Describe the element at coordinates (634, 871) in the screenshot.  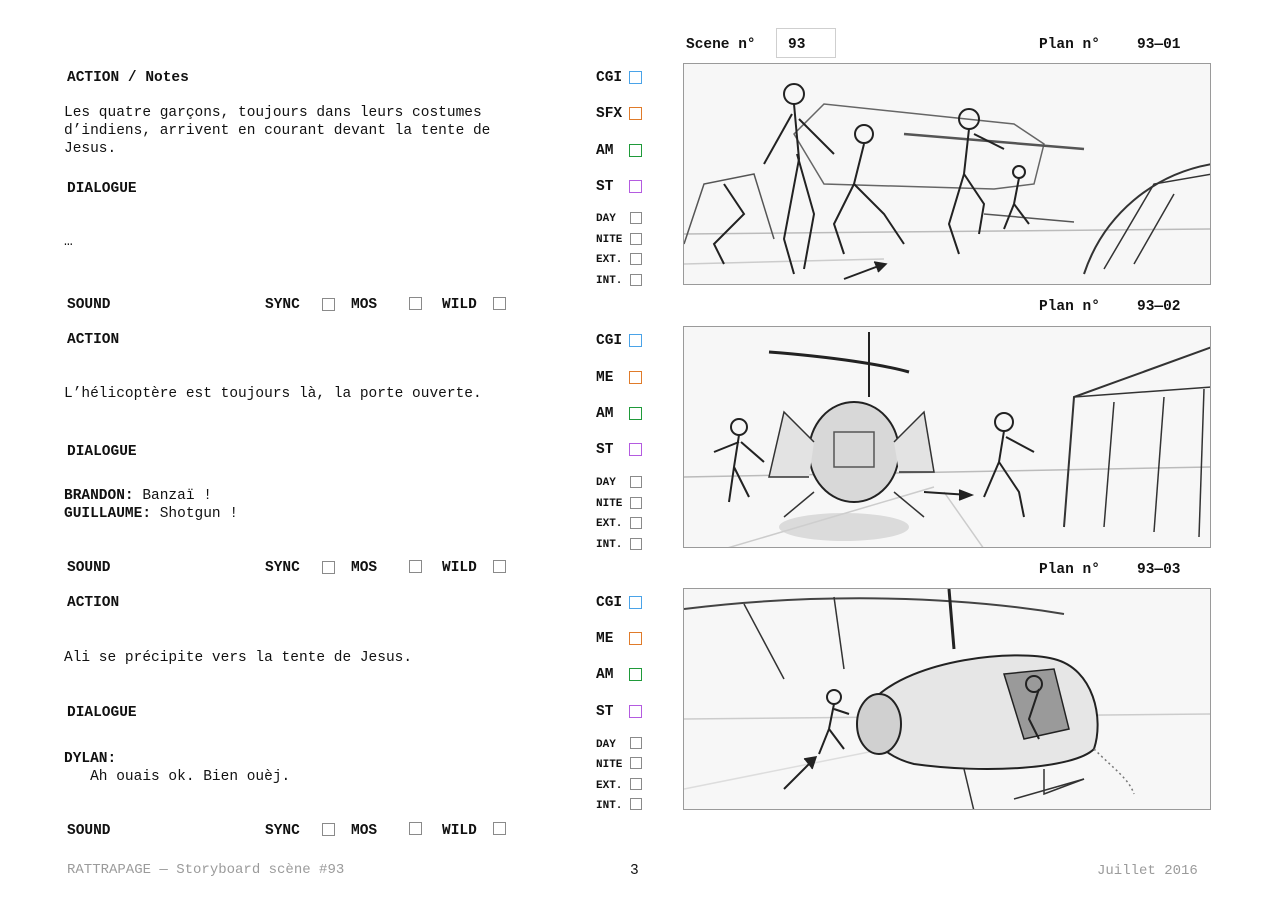
I see `page-number: 3` at that location.